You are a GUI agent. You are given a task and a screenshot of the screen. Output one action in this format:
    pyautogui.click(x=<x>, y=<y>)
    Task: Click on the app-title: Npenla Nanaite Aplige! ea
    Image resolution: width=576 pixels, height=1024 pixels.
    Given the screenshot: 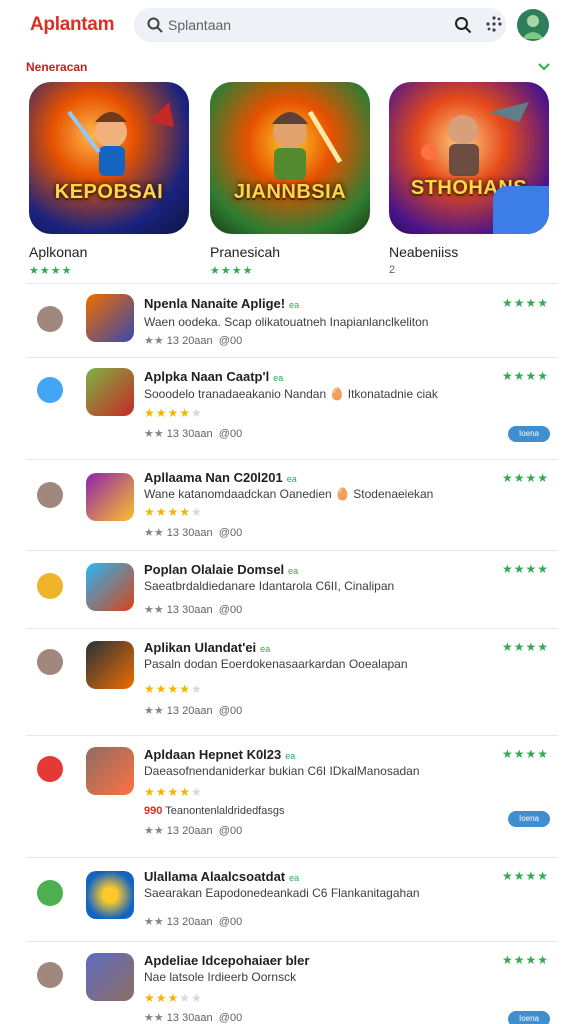 What is the action you would take?
    pyautogui.click(x=222, y=303)
    